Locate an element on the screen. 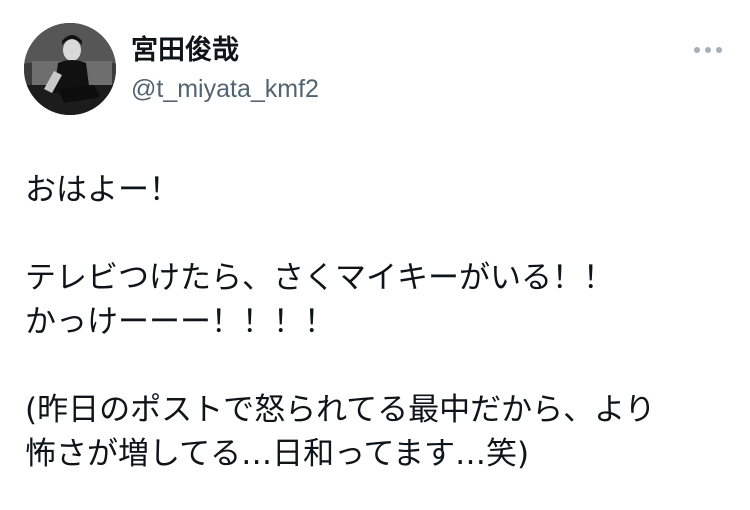  avatar is located at coordinates (70, 69).